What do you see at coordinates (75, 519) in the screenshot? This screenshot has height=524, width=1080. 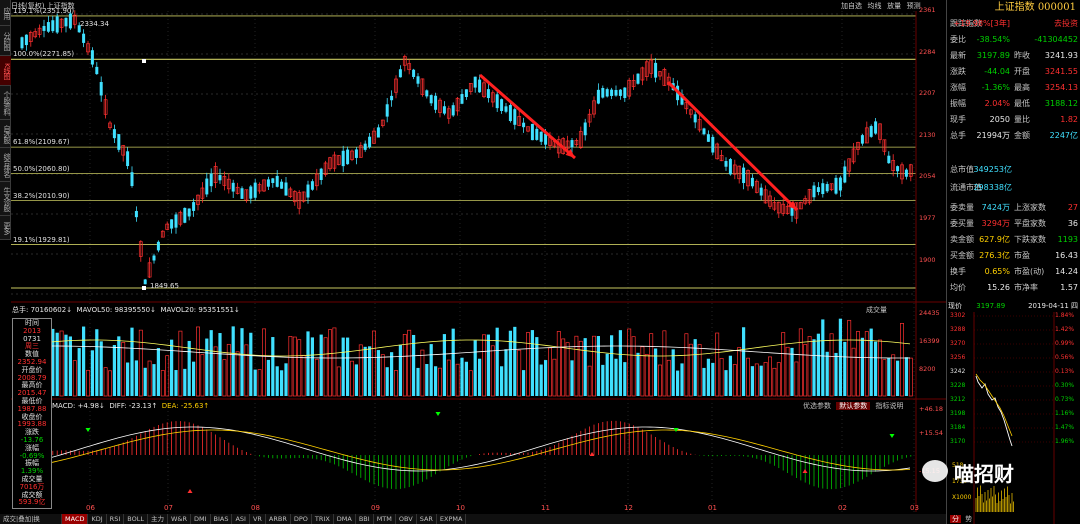 I see `indicator-tab-macd: MACD` at bounding box center [75, 519].